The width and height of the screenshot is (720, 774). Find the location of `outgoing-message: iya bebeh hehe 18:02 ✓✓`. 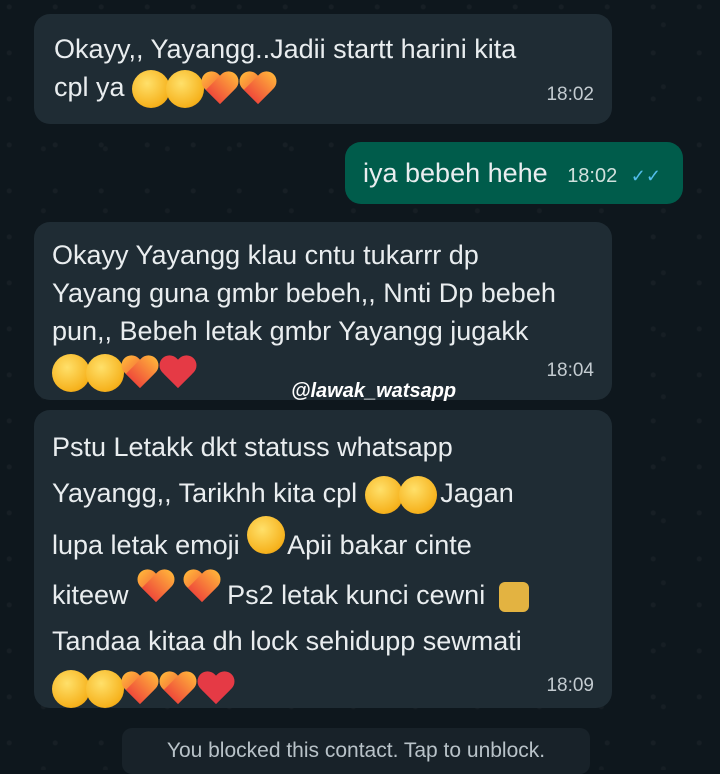

outgoing-message: iya bebeh hehe 18:02 ✓✓ is located at coordinates (514, 173).